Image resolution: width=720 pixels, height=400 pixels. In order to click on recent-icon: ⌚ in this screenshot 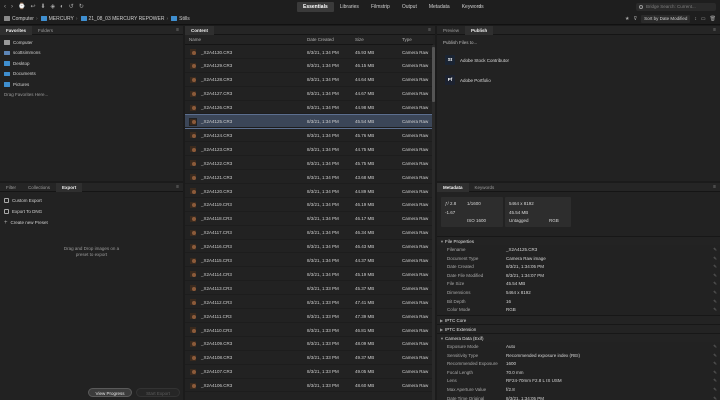, I will do `click(21, 7)`.